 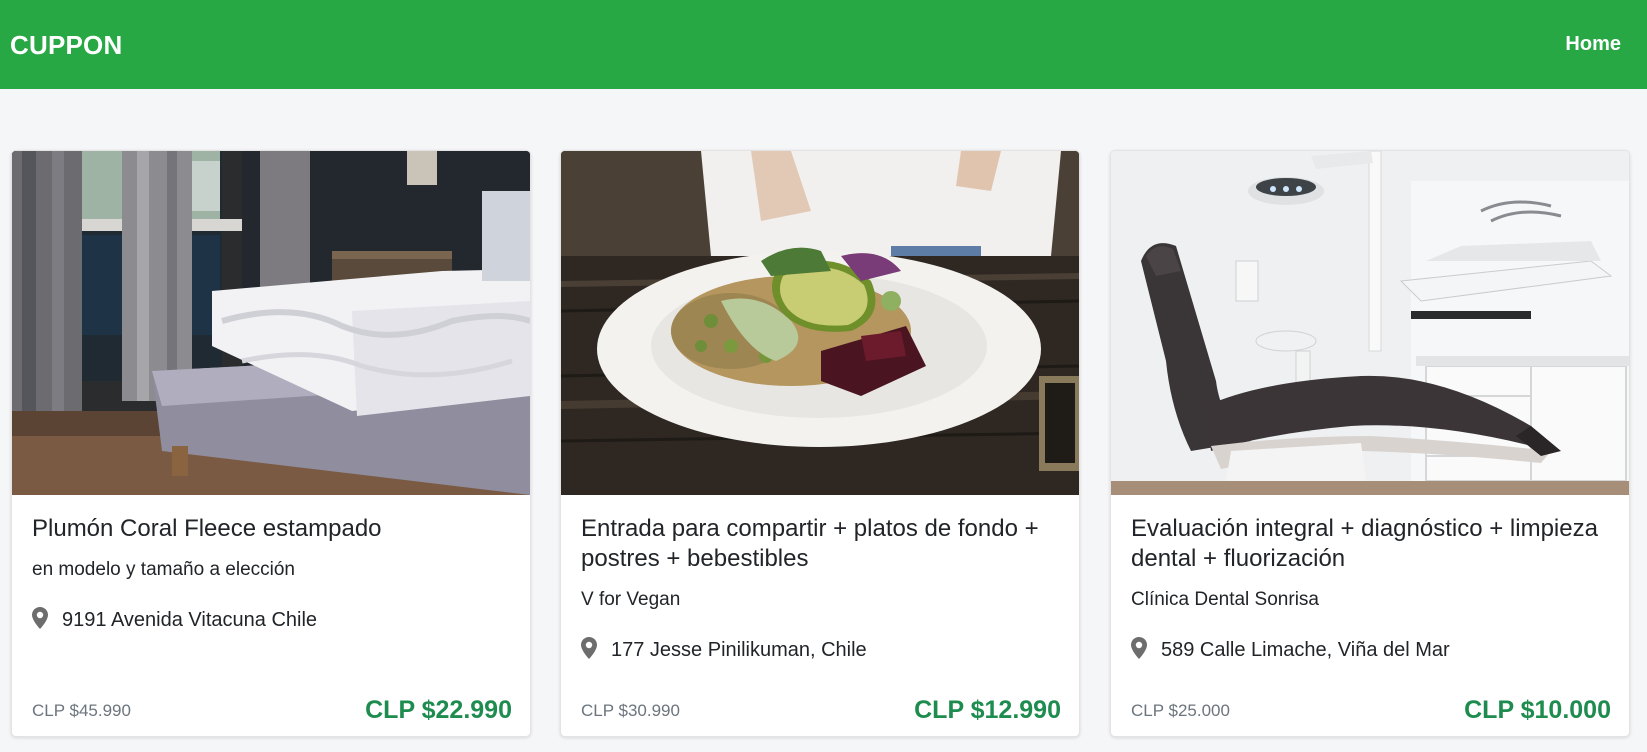 What do you see at coordinates (163, 569) in the screenshot?
I see `deal-subtitle: en modelo y tamaño a elección` at bounding box center [163, 569].